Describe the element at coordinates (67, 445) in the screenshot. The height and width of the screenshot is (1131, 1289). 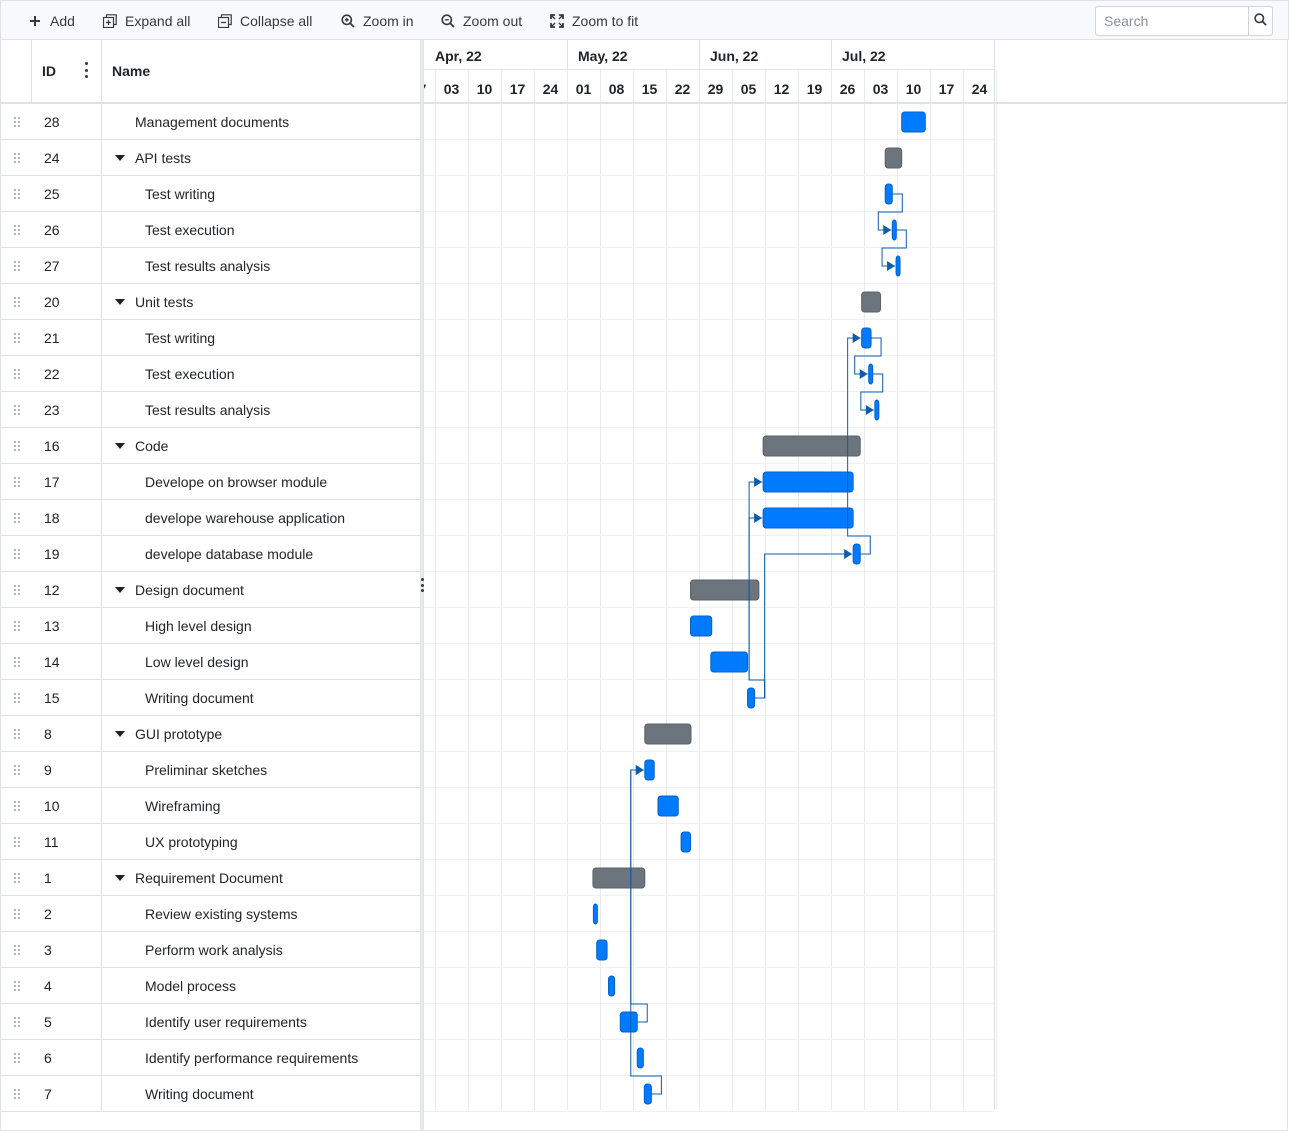
I see `task-id-cell: 16` at that location.